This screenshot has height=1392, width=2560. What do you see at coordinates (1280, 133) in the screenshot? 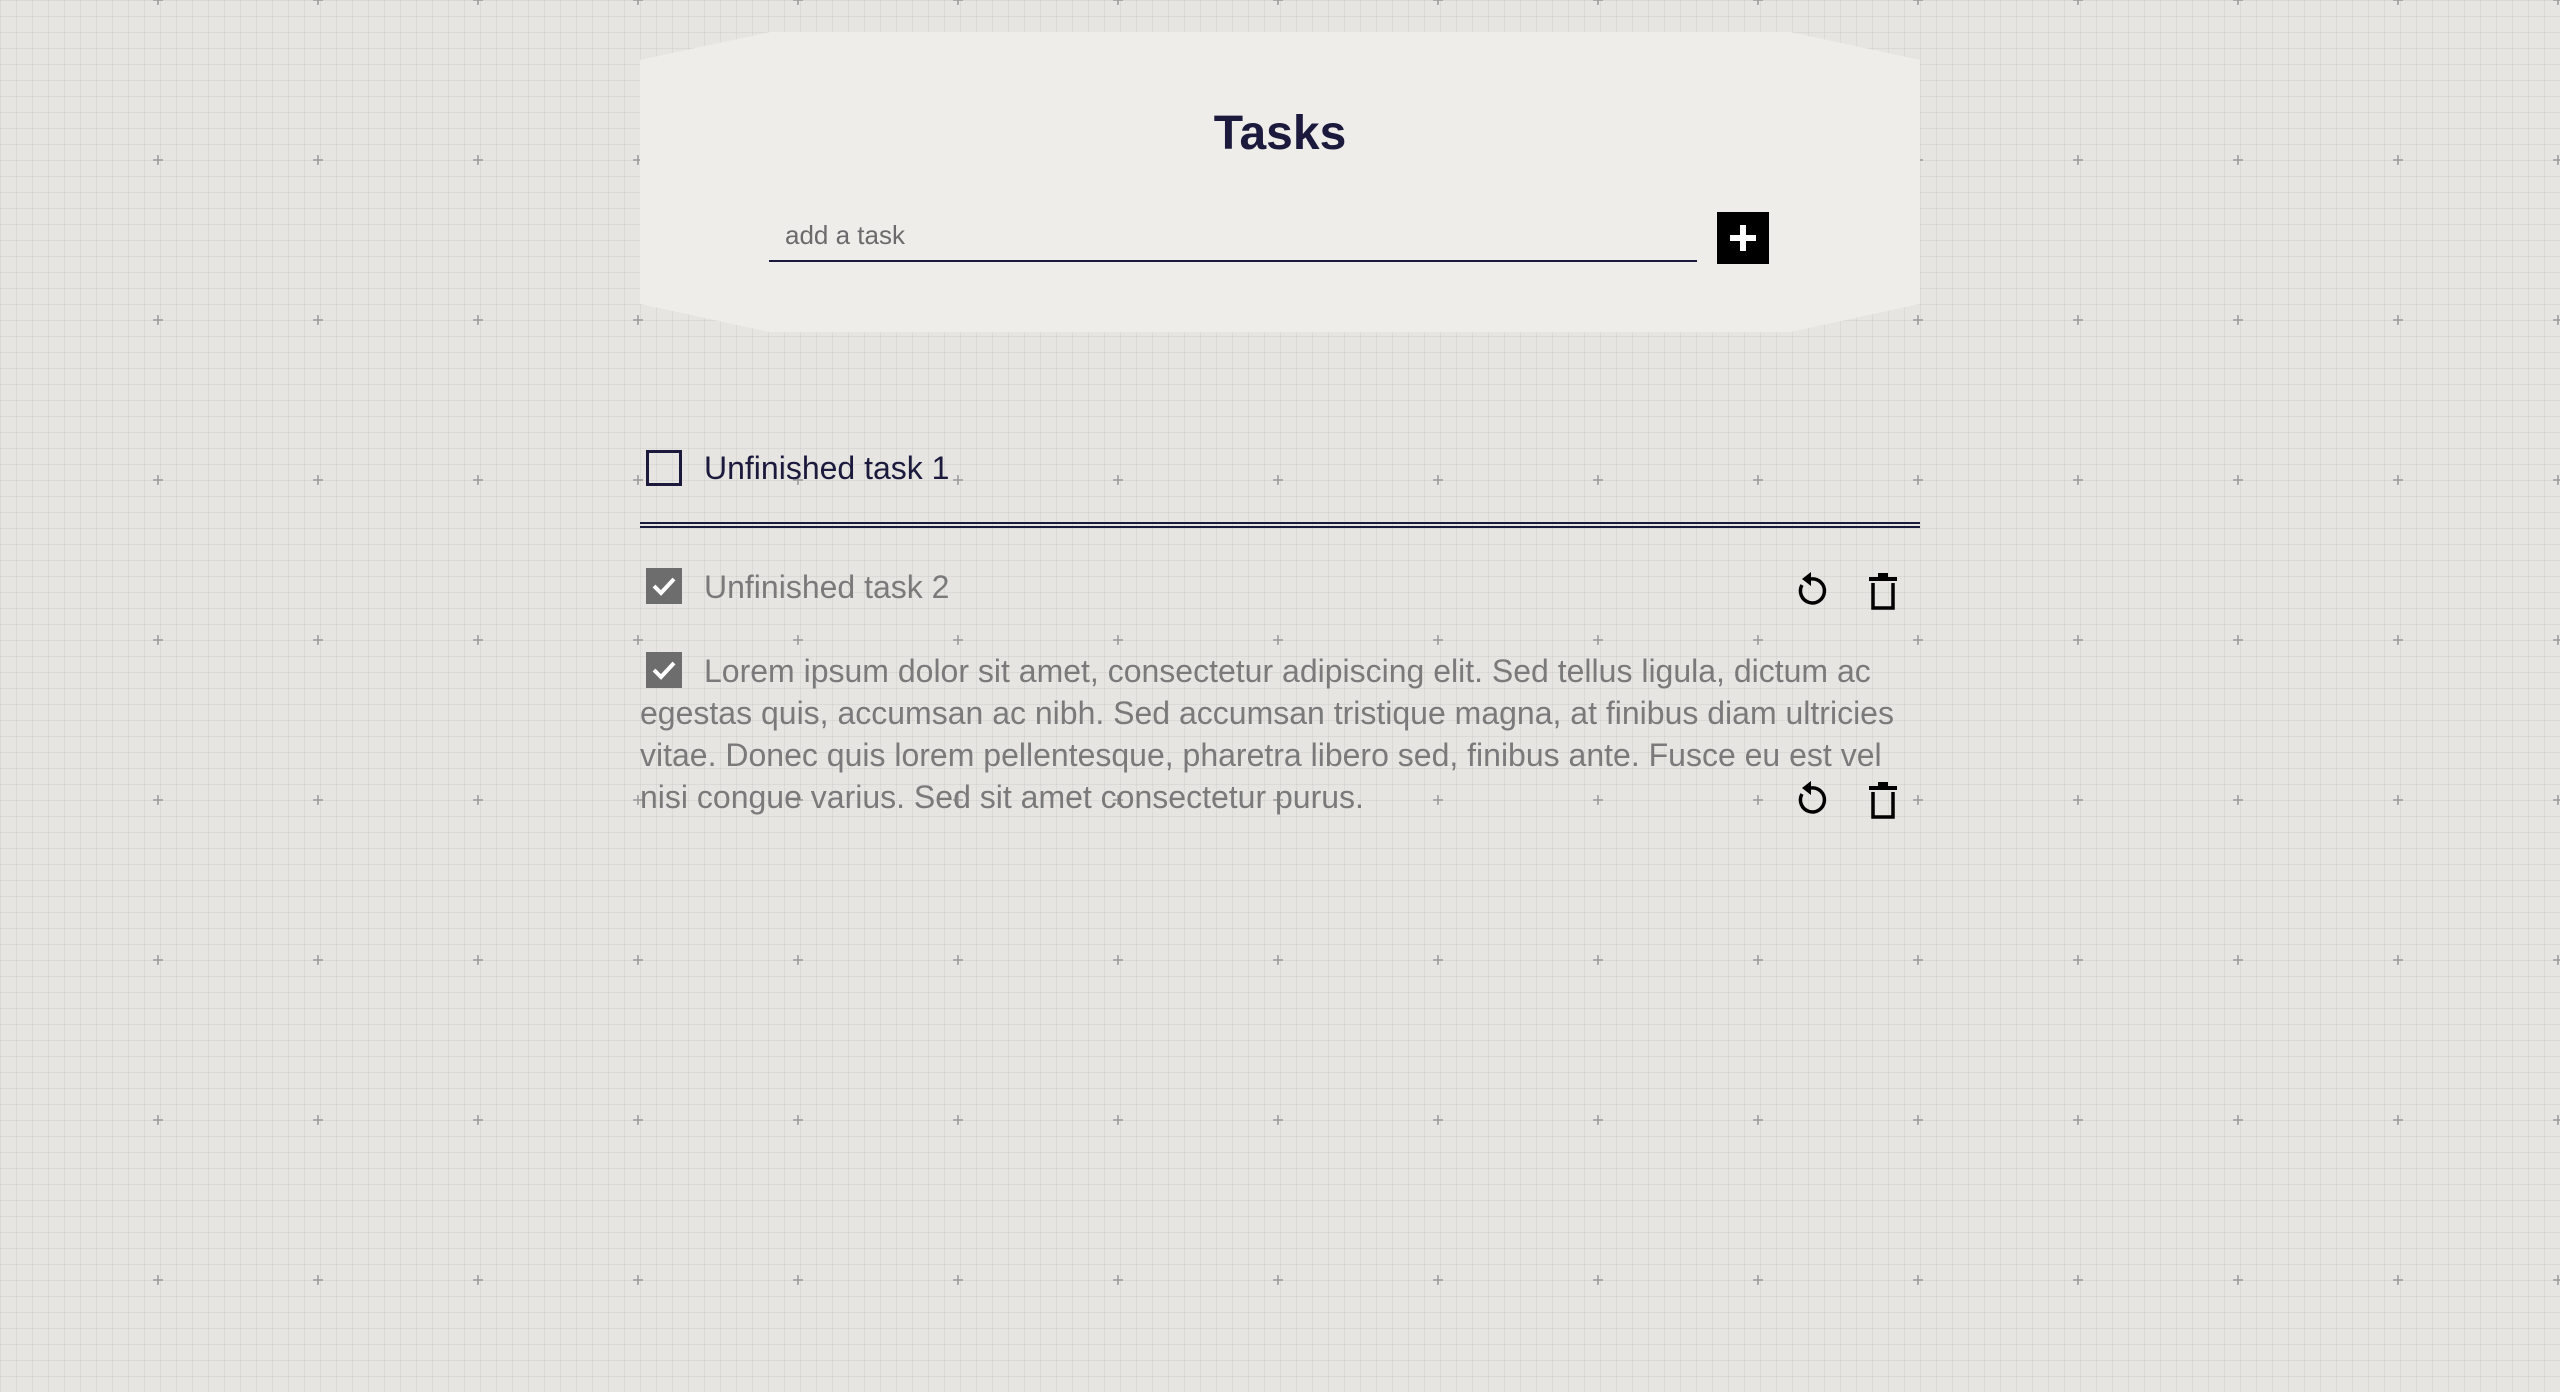
I see `page-title: Tasks` at bounding box center [1280, 133].